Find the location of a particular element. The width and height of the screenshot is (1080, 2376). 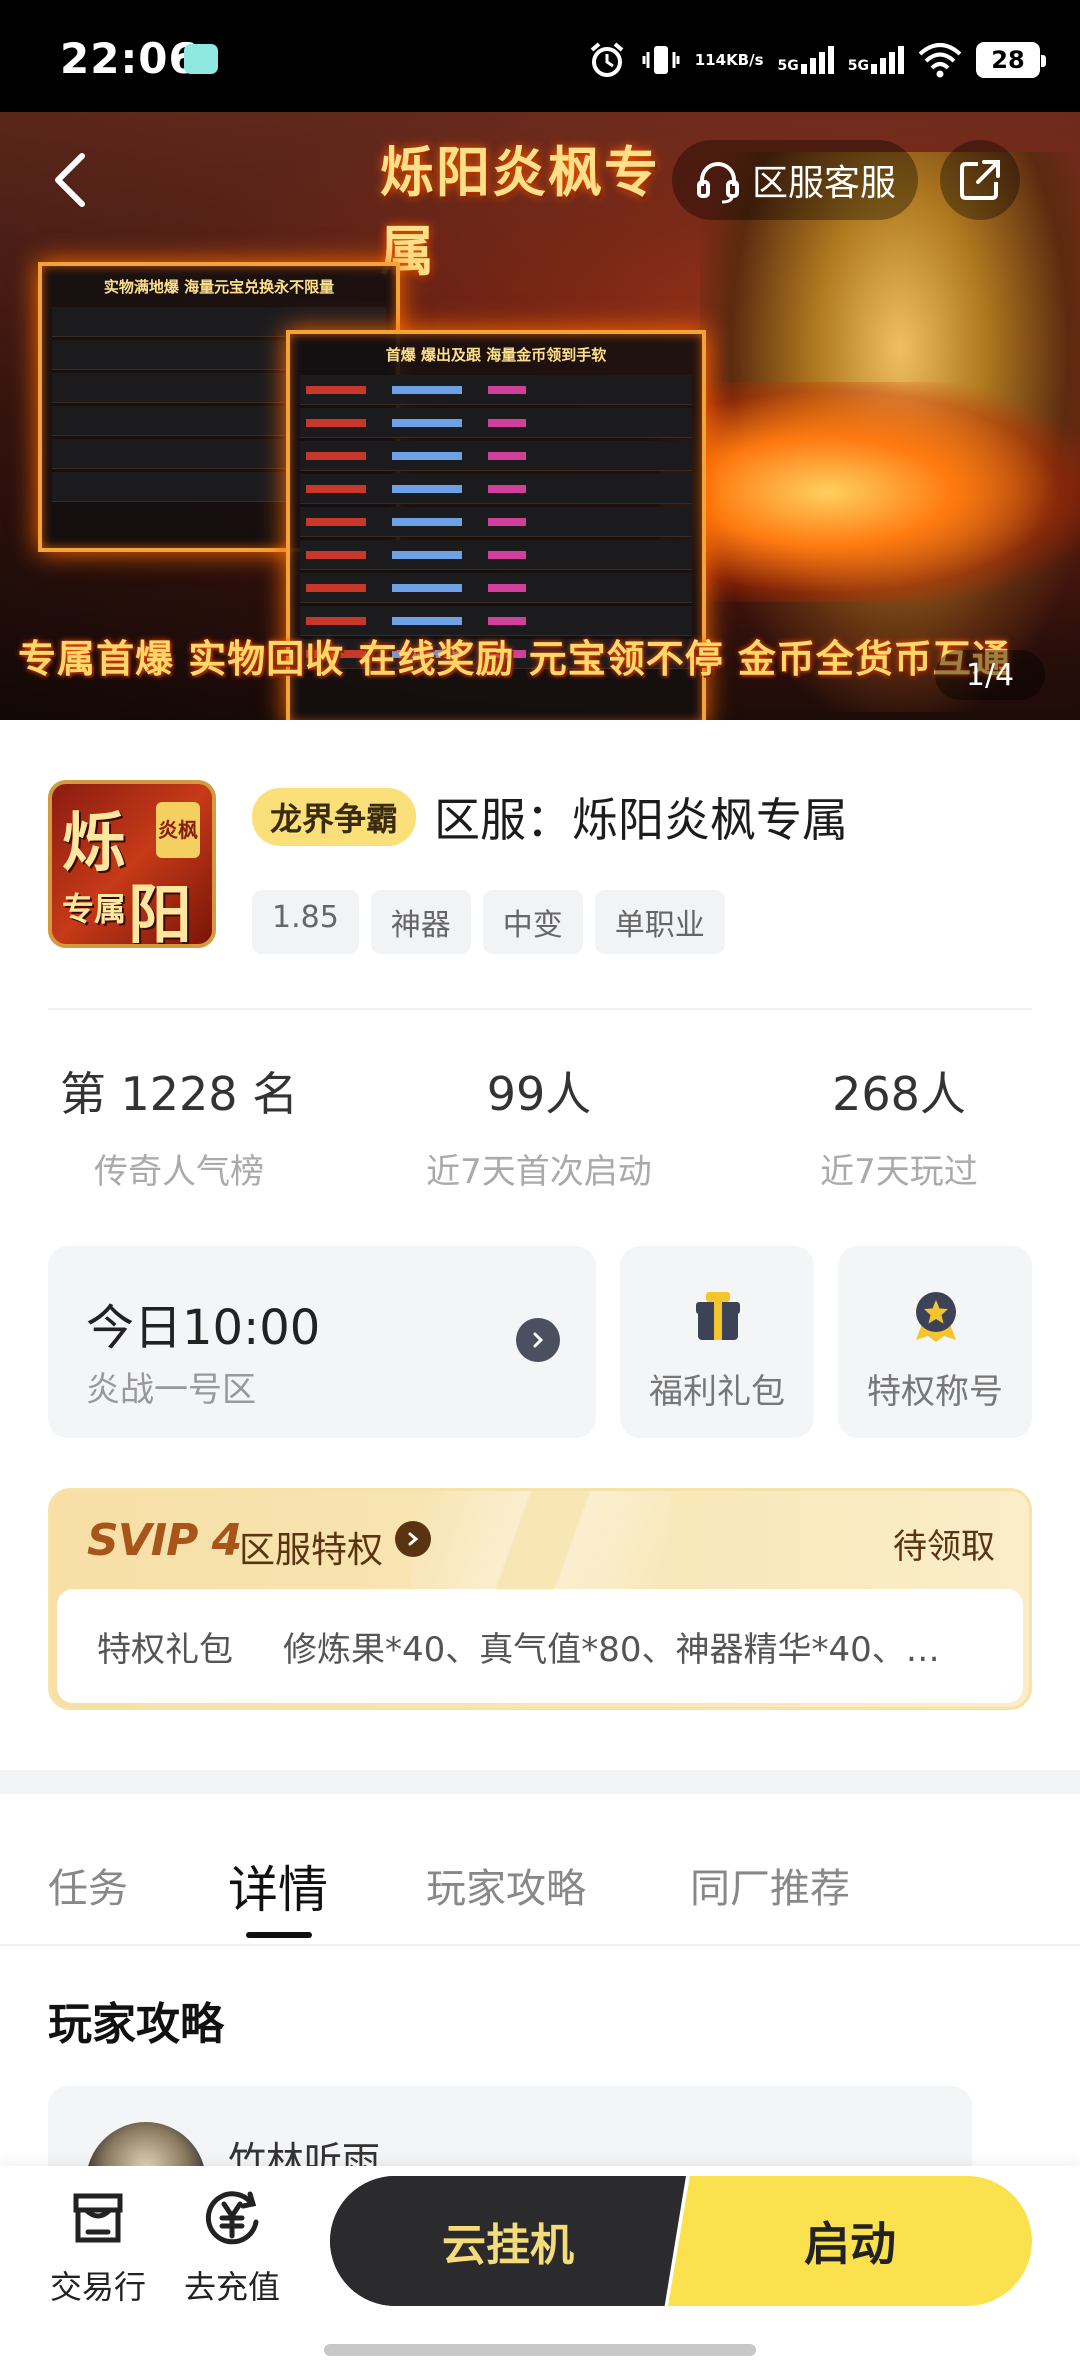

signal-icon-2: 5G is located at coordinates (876, 60).